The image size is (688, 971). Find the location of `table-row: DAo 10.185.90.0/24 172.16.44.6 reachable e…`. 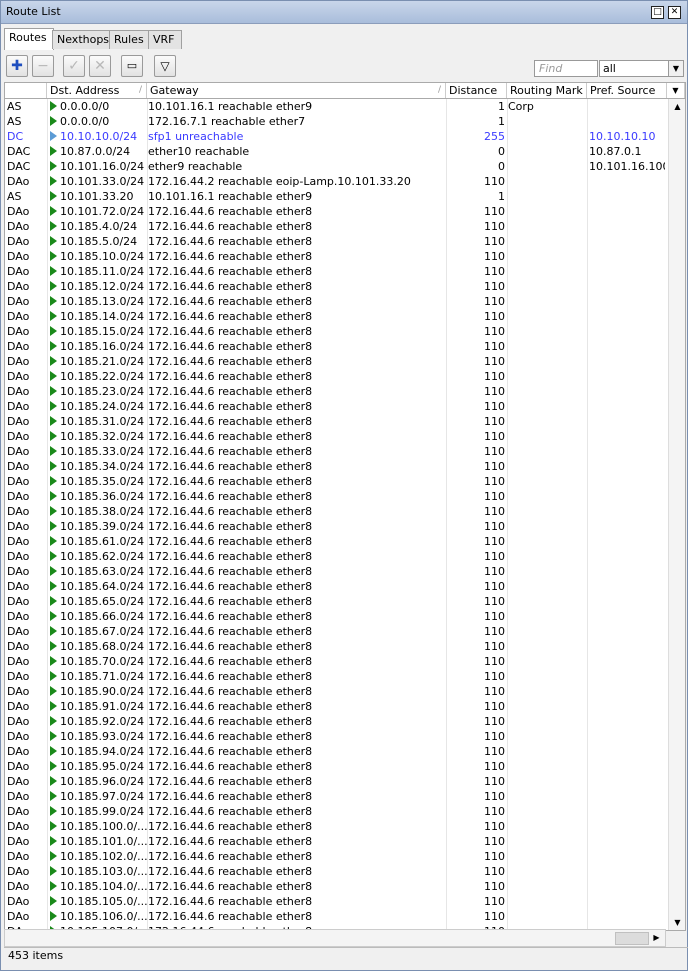

table-row: DAo 10.185.90.0/24 172.16.44.6 reachable e… is located at coordinates (335, 691).